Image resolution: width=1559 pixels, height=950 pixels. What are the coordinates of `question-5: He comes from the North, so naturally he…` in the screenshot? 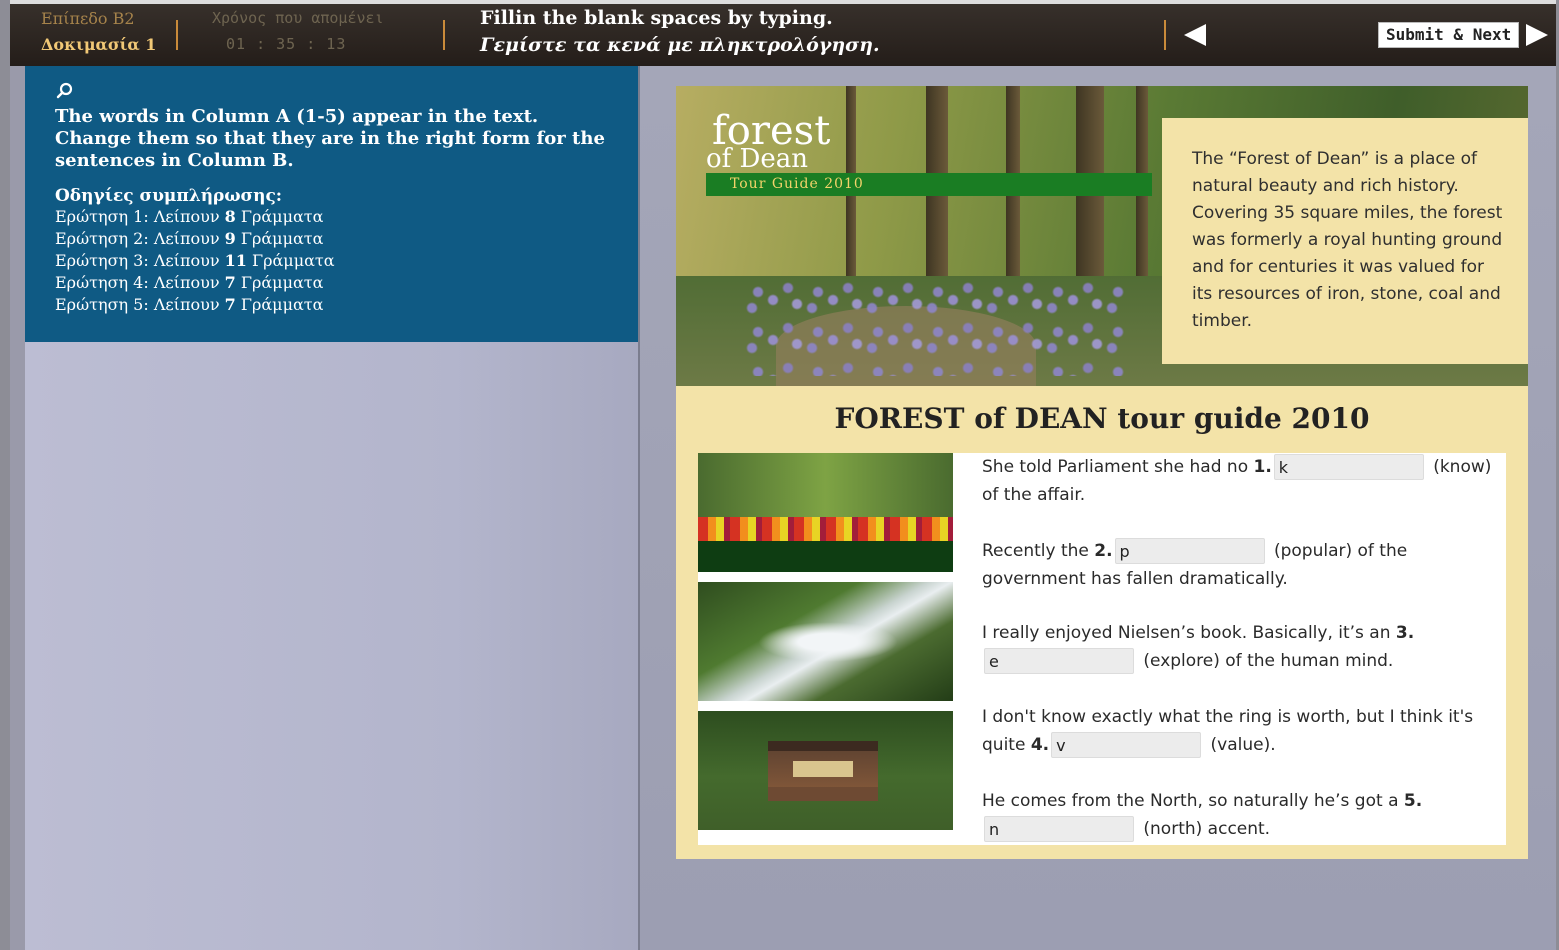 It's located at (1242, 815).